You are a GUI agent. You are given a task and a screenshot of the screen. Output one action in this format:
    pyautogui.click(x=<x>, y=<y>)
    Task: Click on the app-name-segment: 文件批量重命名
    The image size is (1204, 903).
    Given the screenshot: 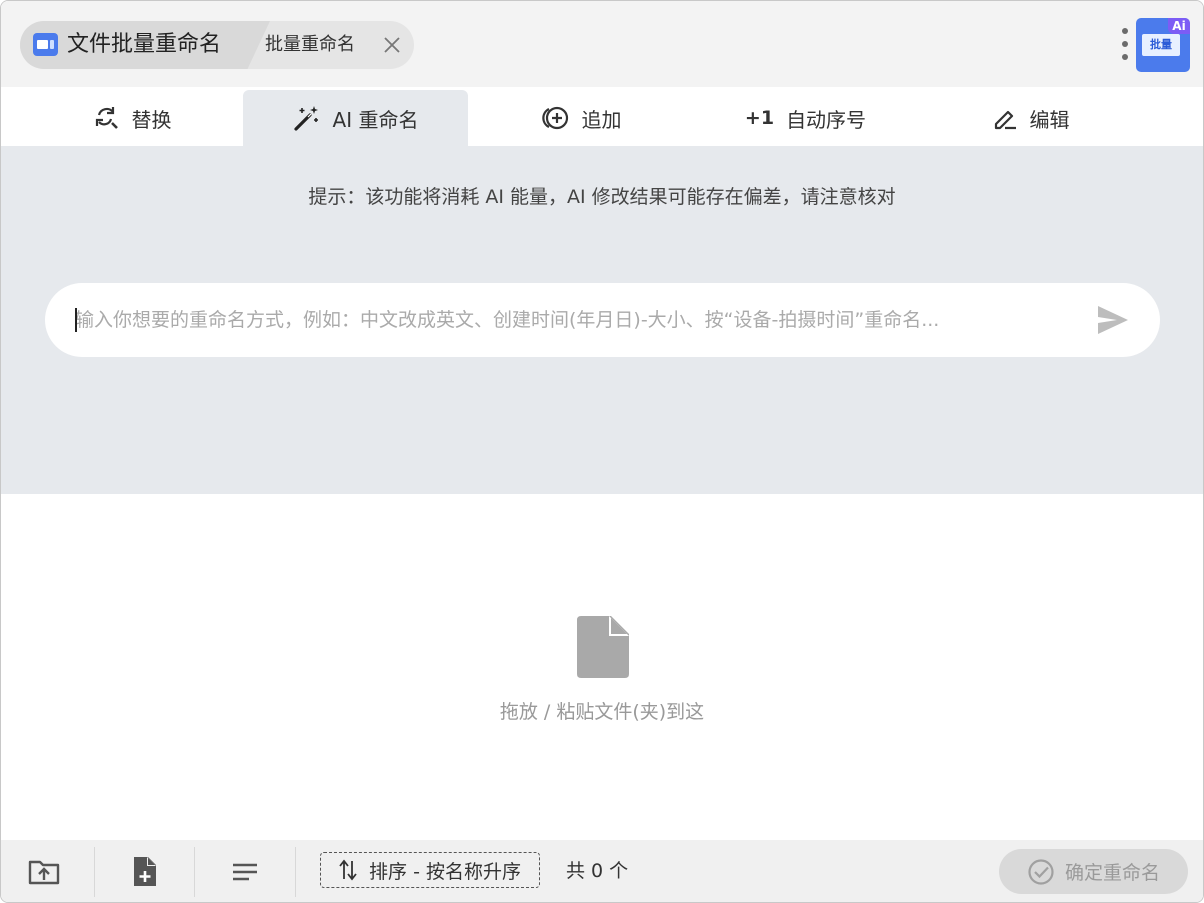 What is the action you would take?
    pyautogui.click(x=145, y=45)
    